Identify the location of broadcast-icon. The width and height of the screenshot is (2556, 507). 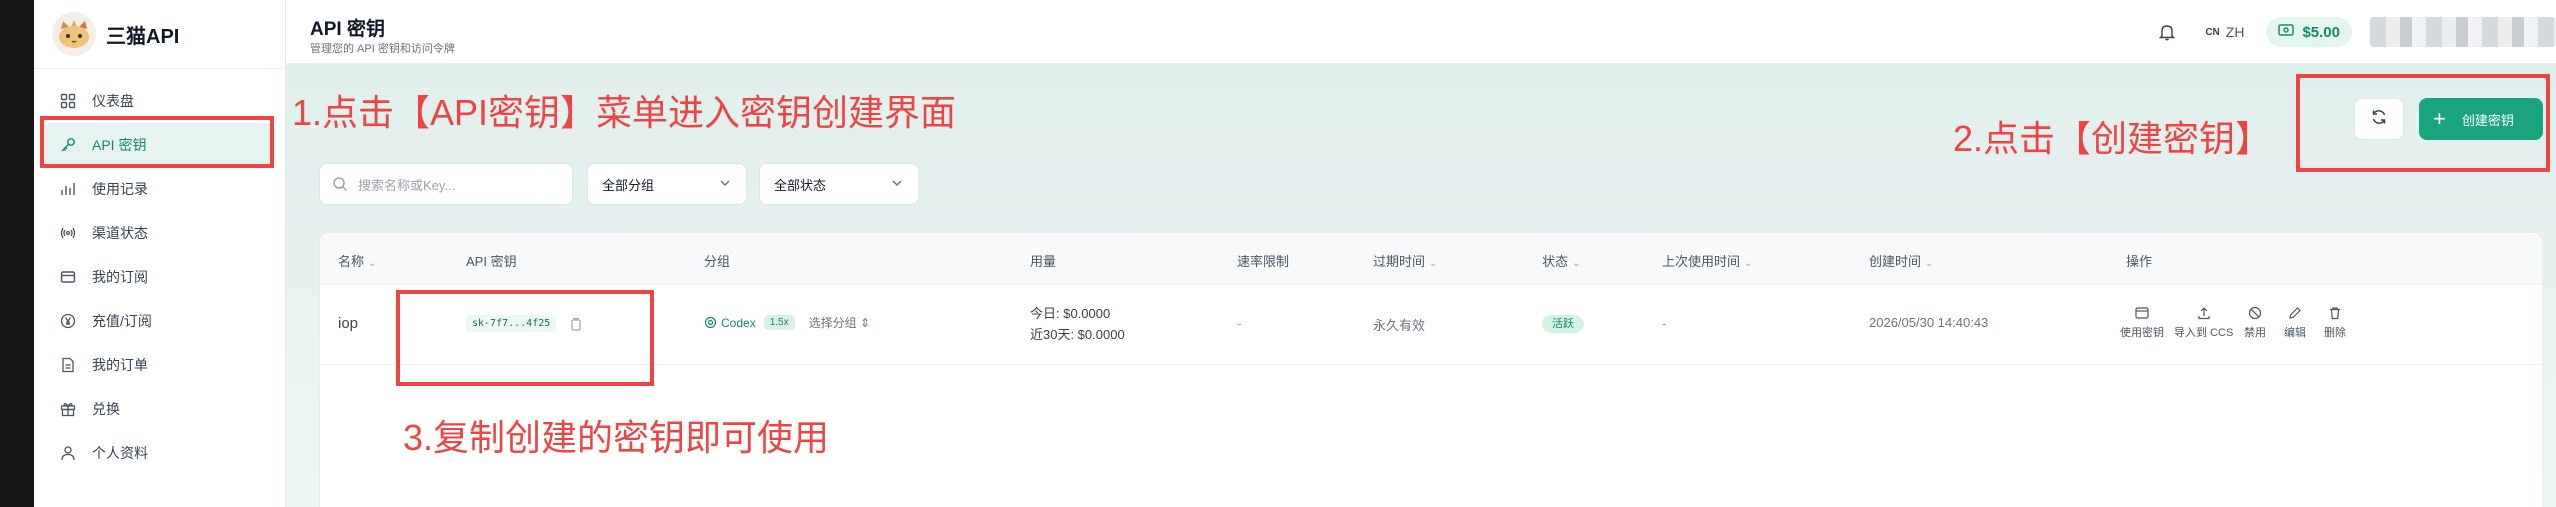
(68, 233).